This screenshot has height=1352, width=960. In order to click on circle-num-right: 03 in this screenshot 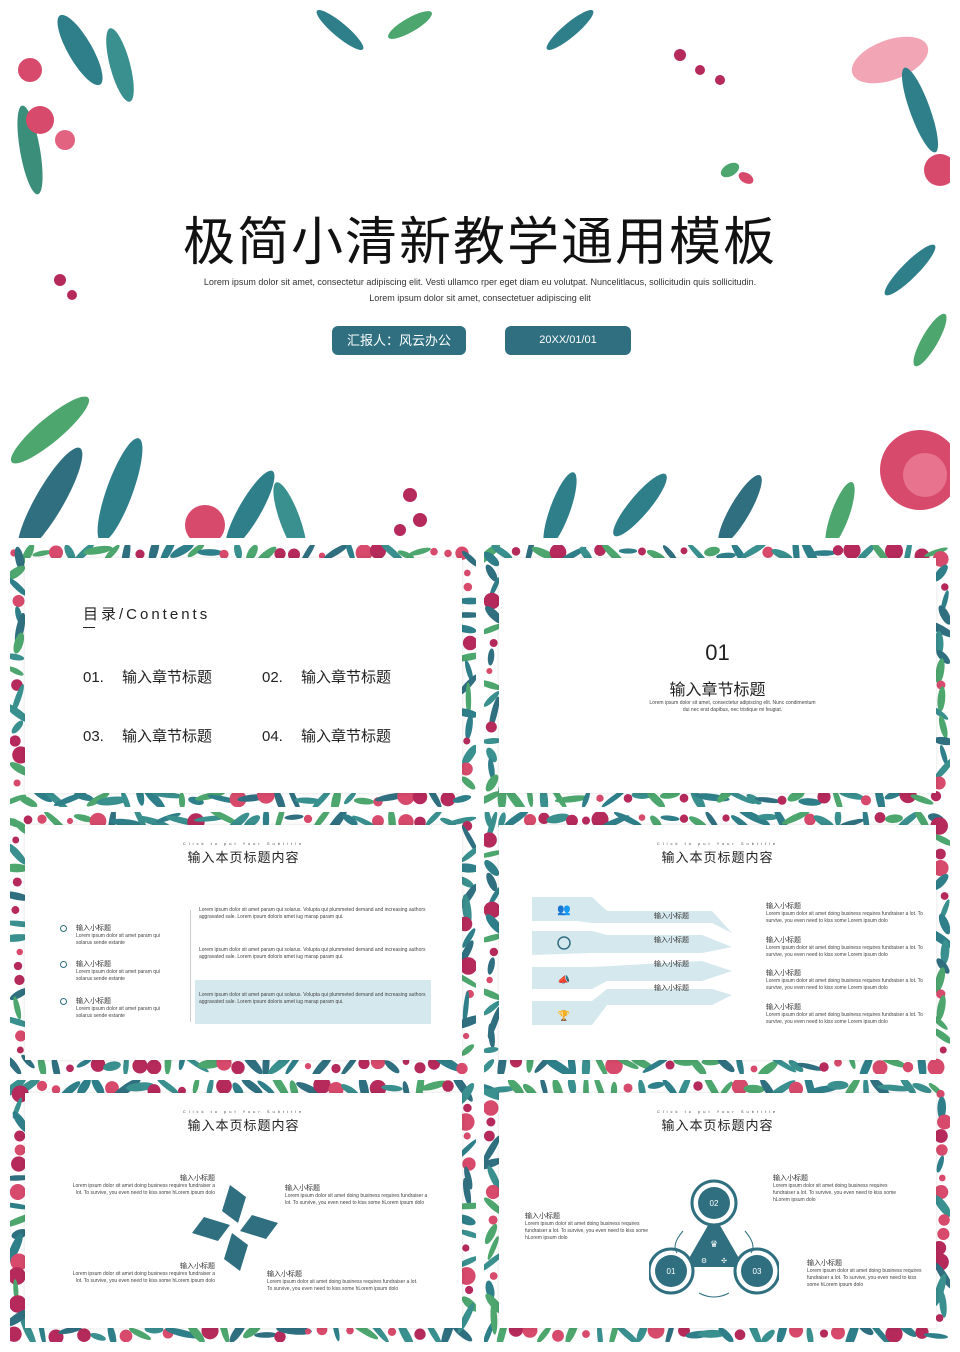, I will do `click(757, 1271)`.